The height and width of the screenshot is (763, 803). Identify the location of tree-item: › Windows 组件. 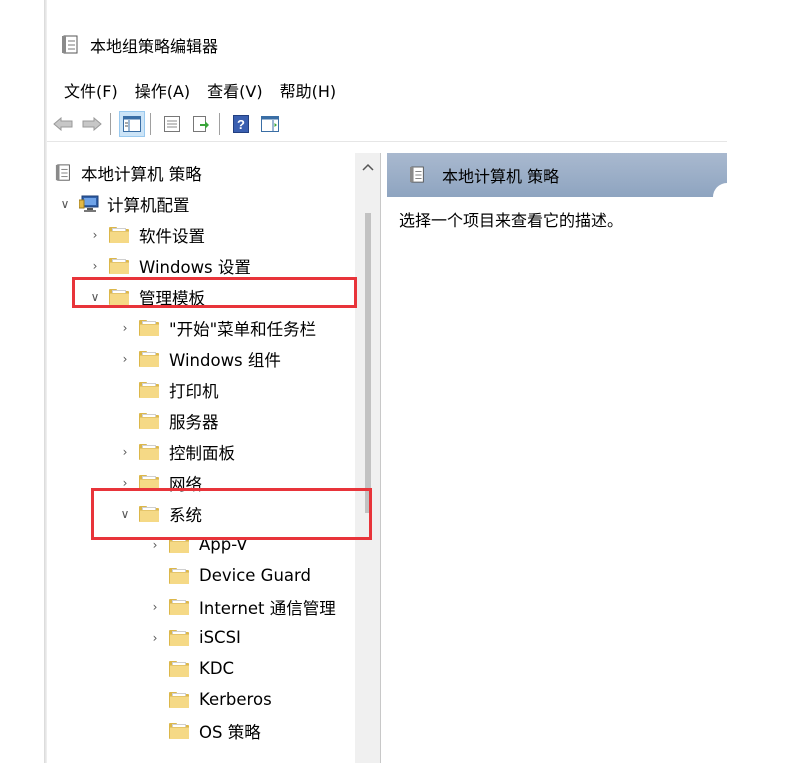
(199, 358).